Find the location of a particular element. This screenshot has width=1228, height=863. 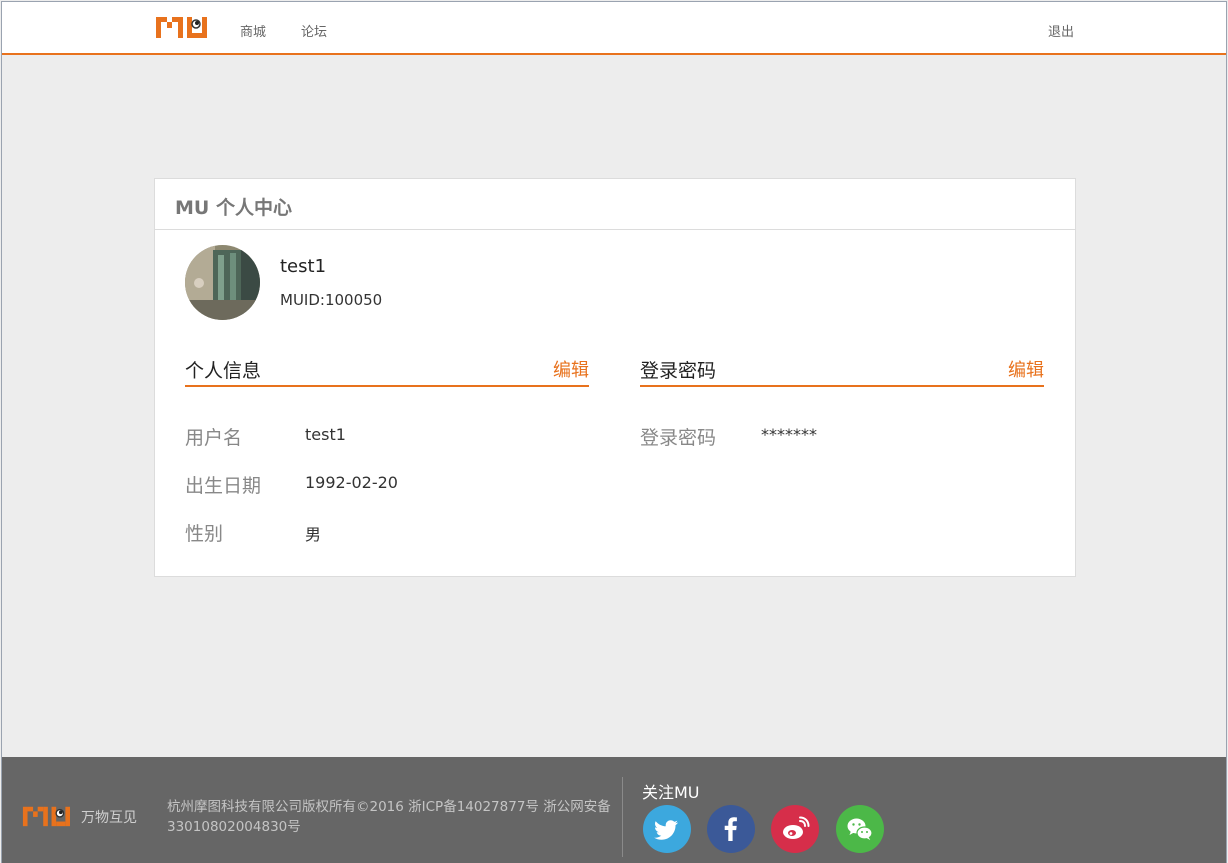

footer-mu-logo is located at coordinates (46, 816).